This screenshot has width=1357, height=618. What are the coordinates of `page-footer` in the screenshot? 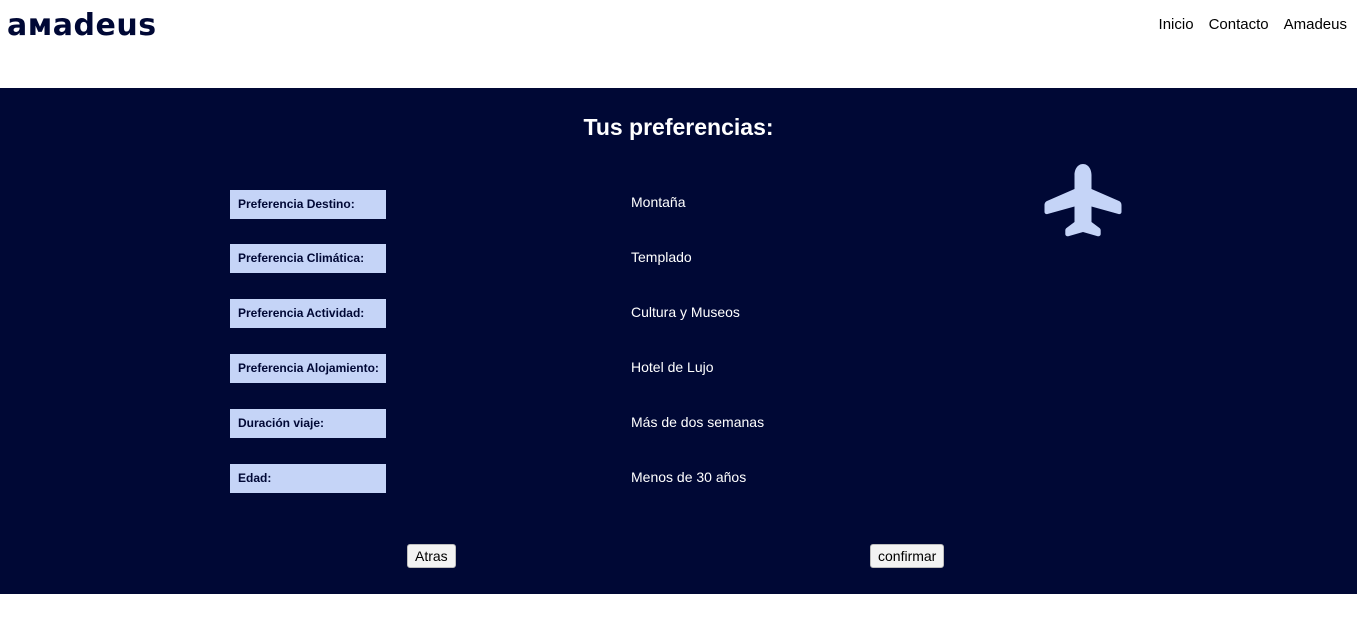 It's located at (678, 606).